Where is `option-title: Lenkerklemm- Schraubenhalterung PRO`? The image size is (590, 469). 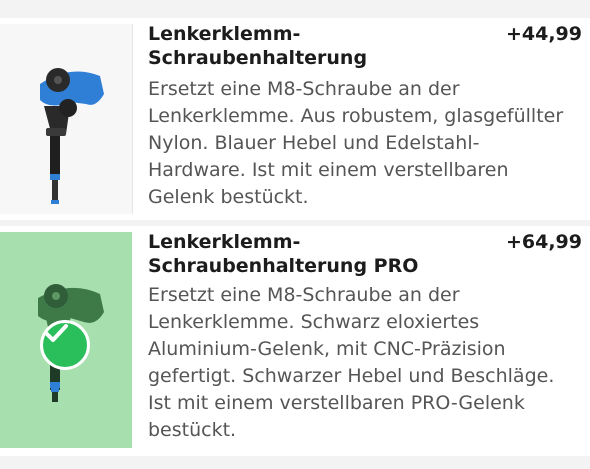
option-title: Lenkerklemm- Schraubenhalterung PRO is located at coordinates (283, 254).